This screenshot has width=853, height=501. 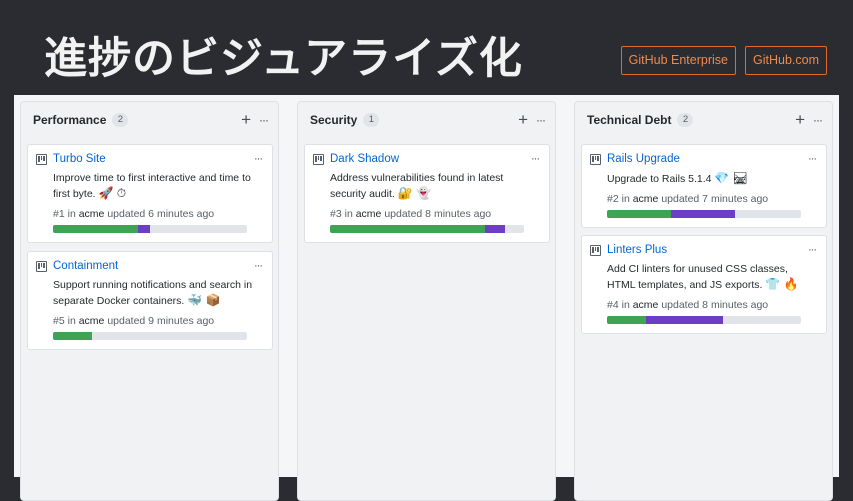 What do you see at coordinates (707, 159) in the screenshot?
I see `card-title-link: Rails Upgrade` at bounding box center [707, 159].